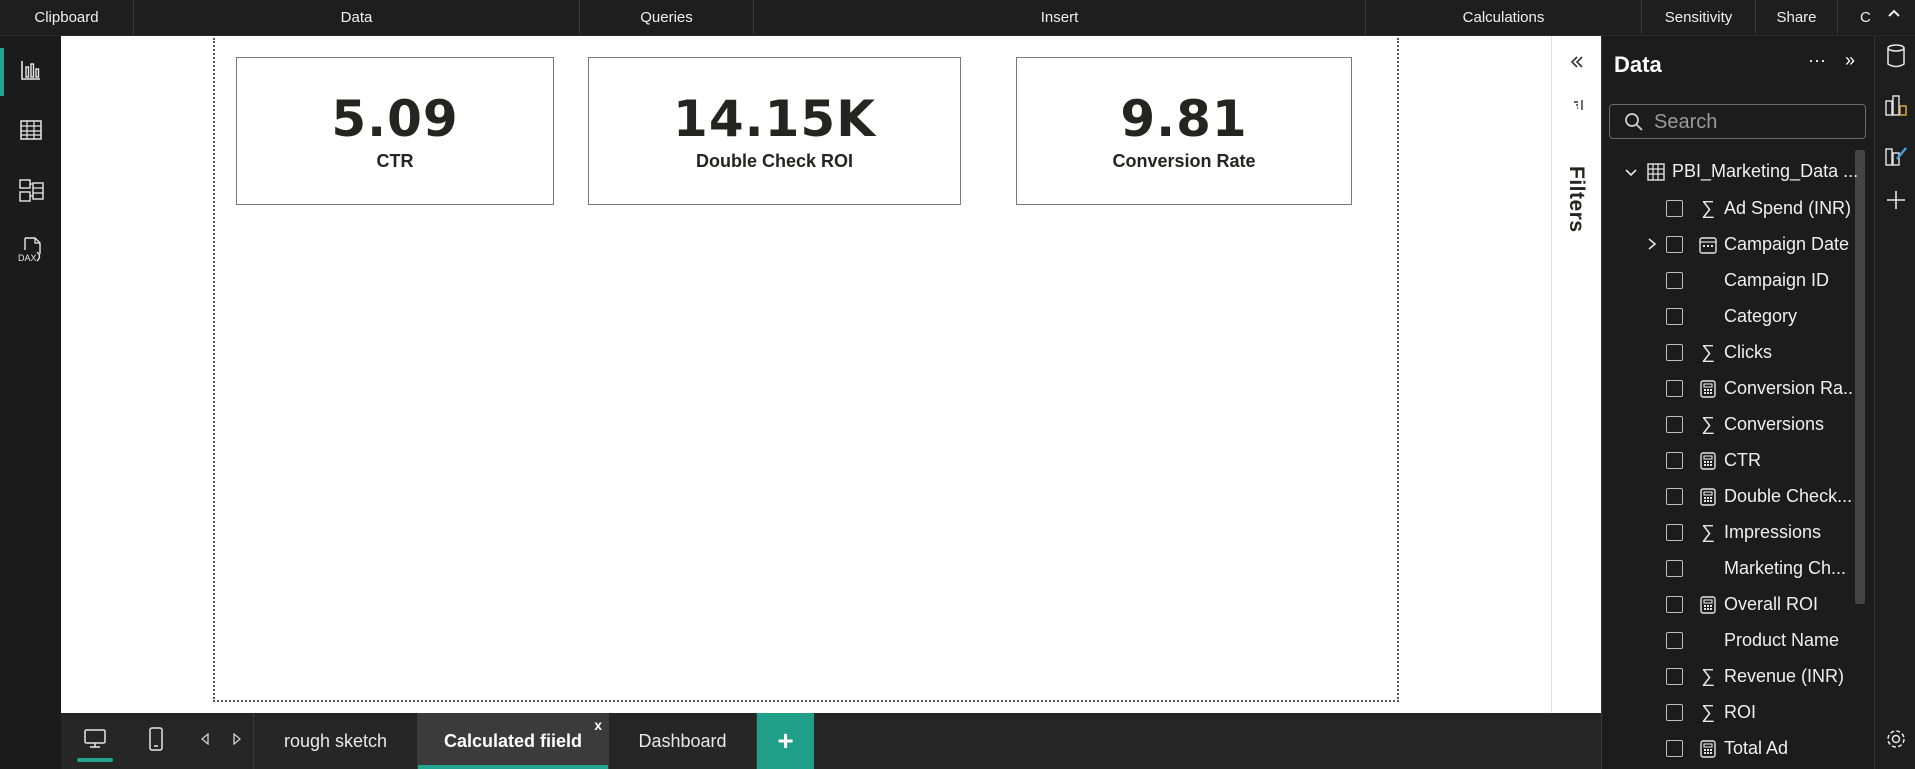 The width and height of the screenshot is (1915, 769). What do you see at coordinates (1773, 532) in the screenshot?
I see `field-name: Impressions` at bounding box center [1773, 532].